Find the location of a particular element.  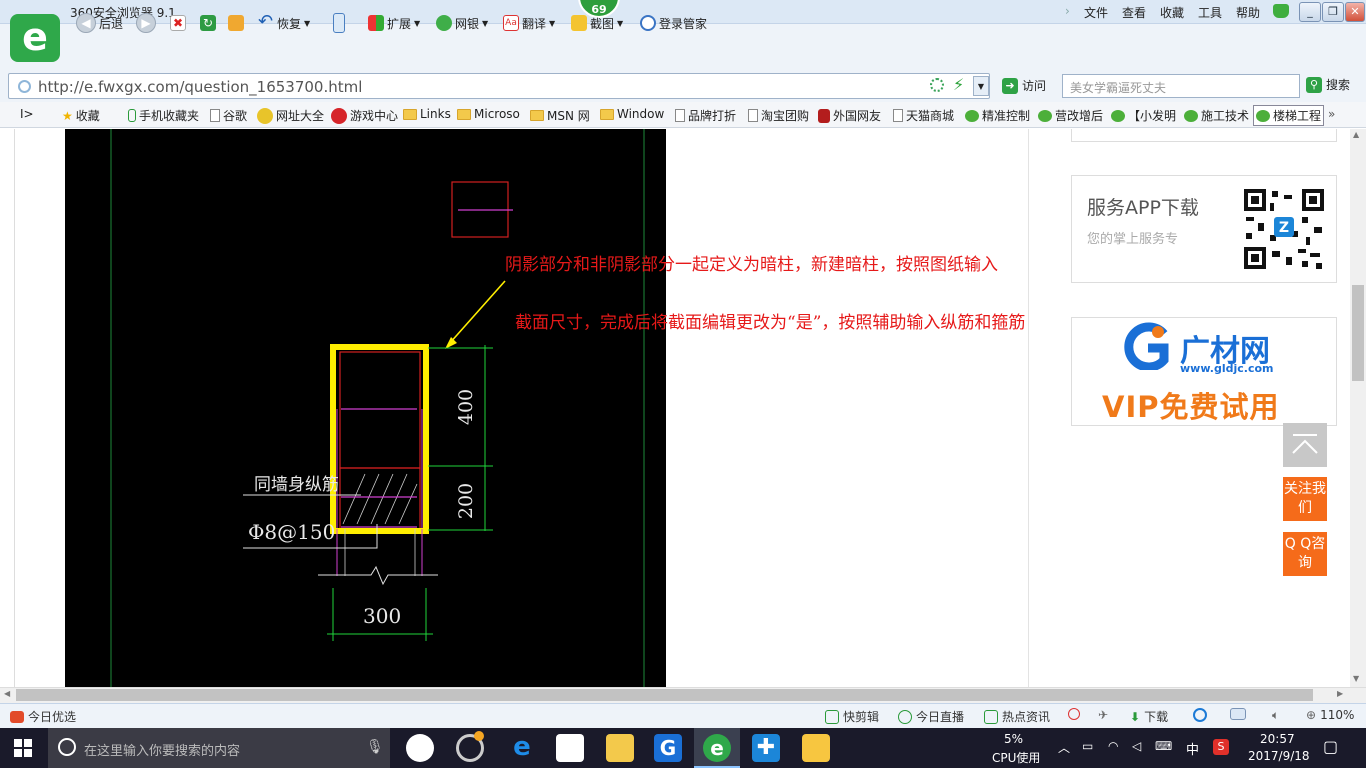

notes-app-icon is located at coordinates (816, 748).